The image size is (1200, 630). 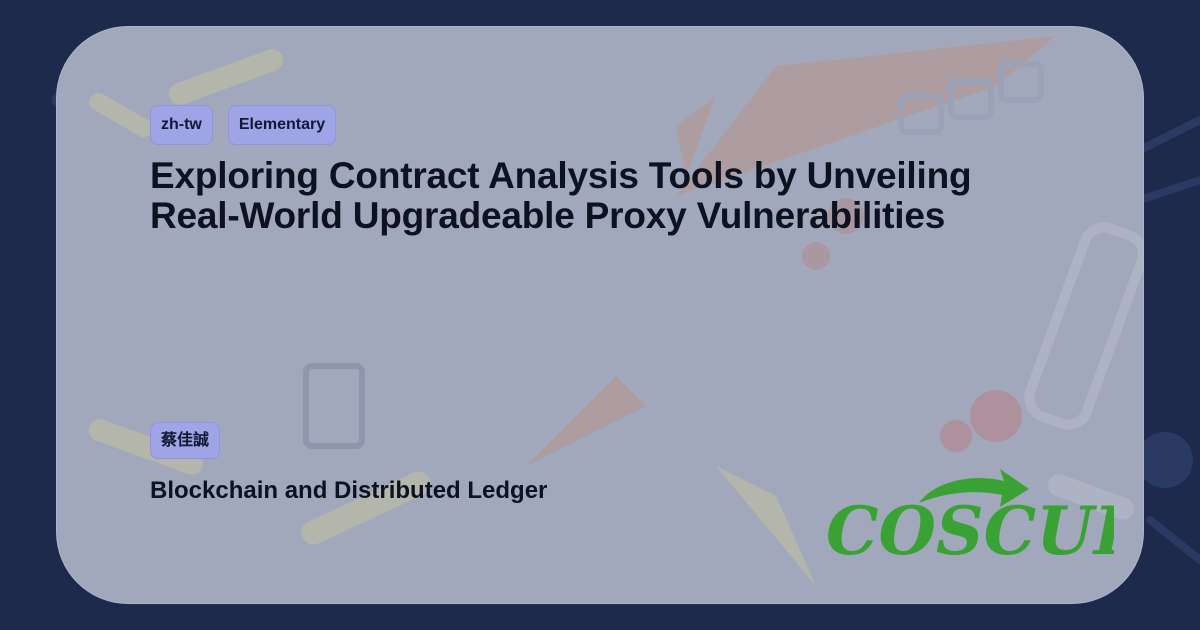 I want to click on logo-text: COSCUP, so click(x=970, y=526).